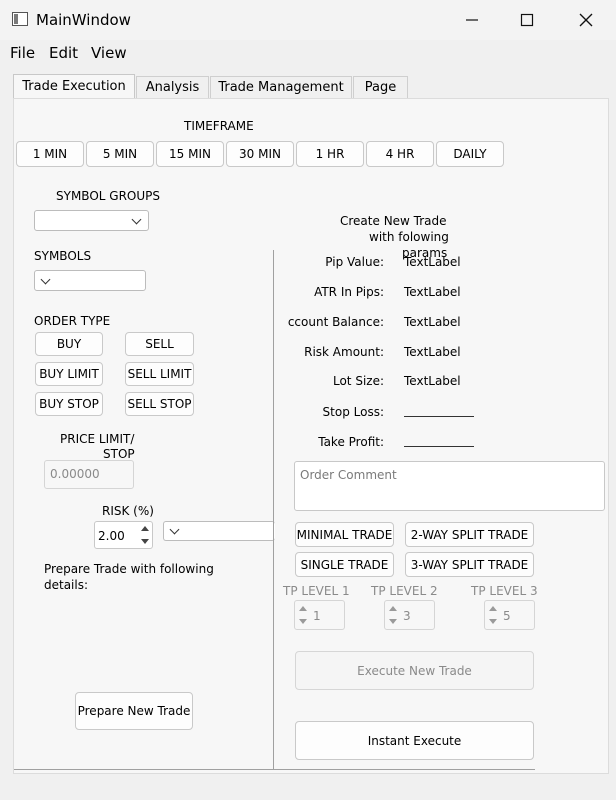  Describe the element at coordinates (353, 412) in the screenshot. I see `stop-loss-label: Stop Loss:` at that location.